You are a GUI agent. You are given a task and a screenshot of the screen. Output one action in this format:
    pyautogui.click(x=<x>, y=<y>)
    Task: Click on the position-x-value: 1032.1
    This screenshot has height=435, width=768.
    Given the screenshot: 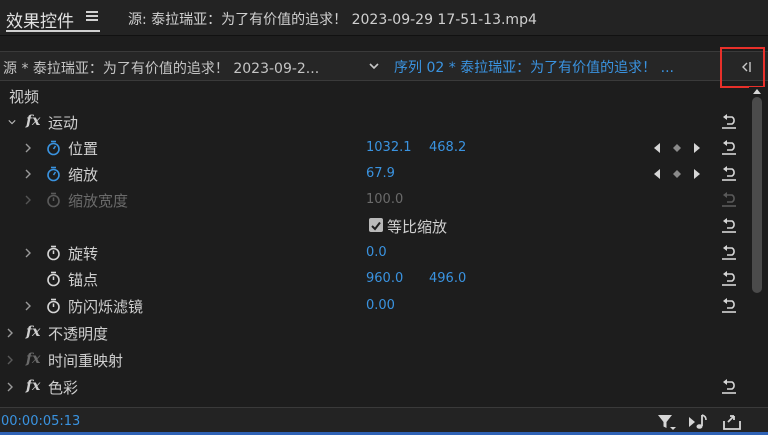 What is the action you would take?
    pyautogui.click(x=389, y=147)
    